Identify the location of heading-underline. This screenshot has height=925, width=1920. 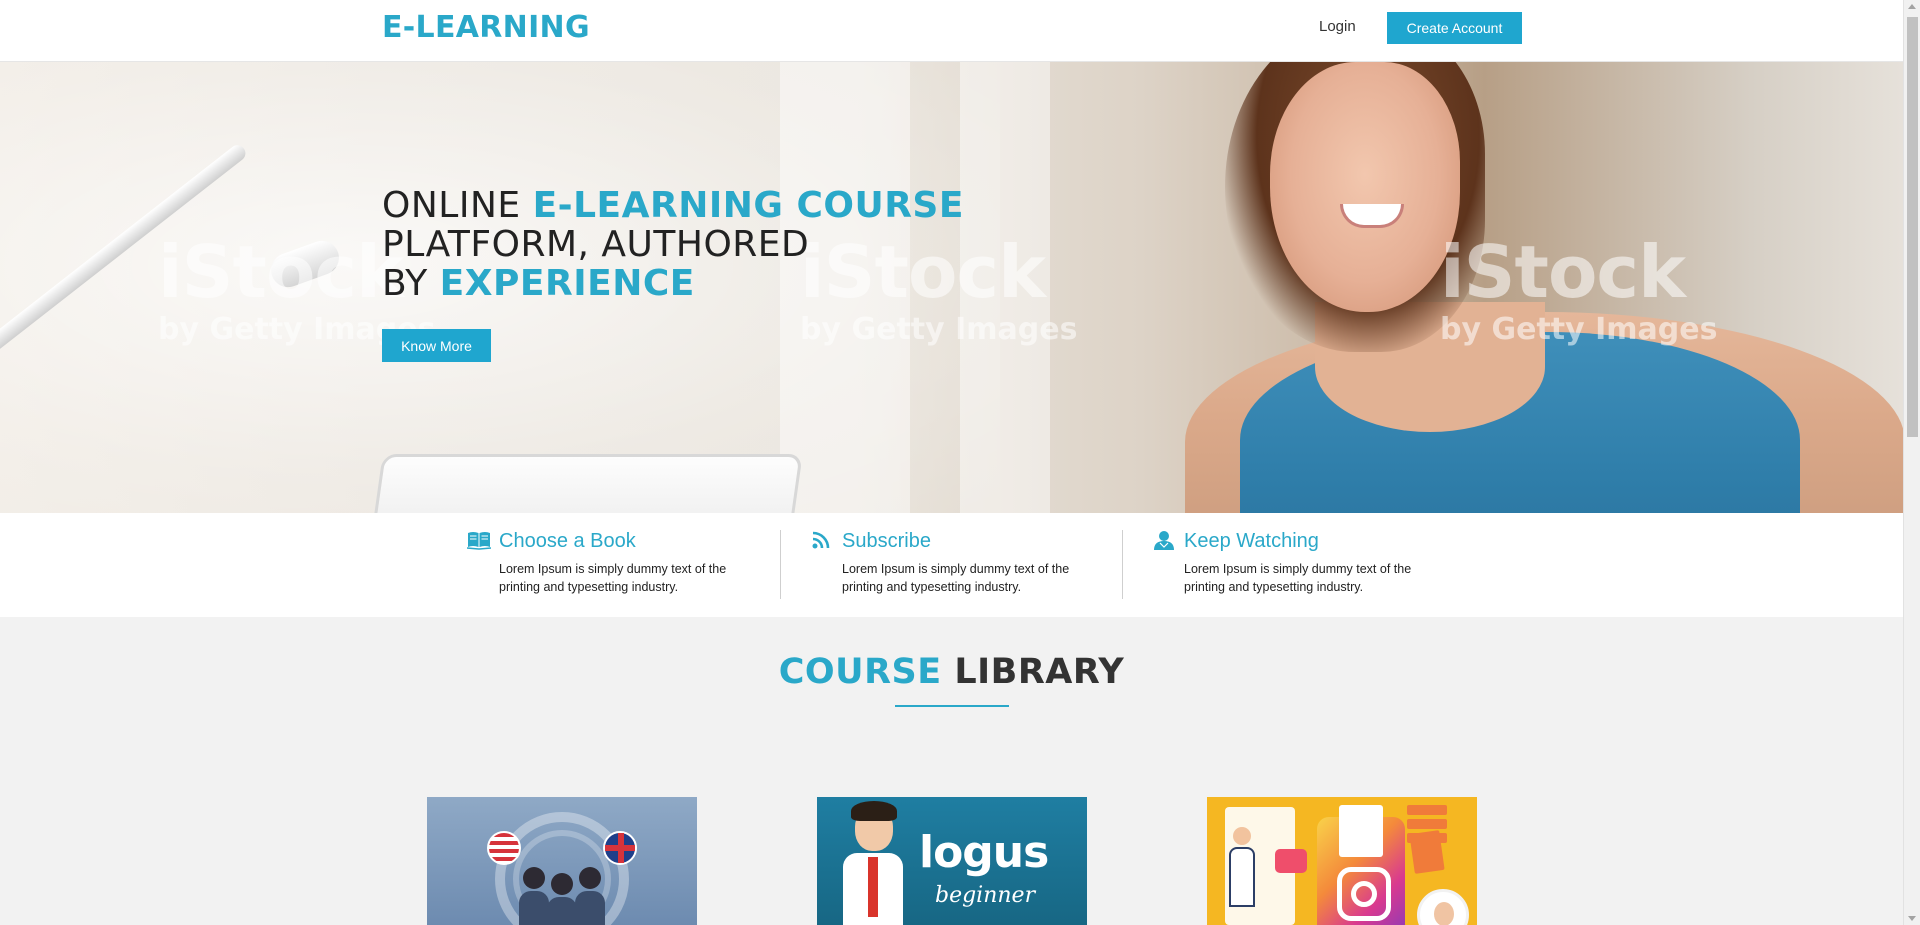
(952, 706).